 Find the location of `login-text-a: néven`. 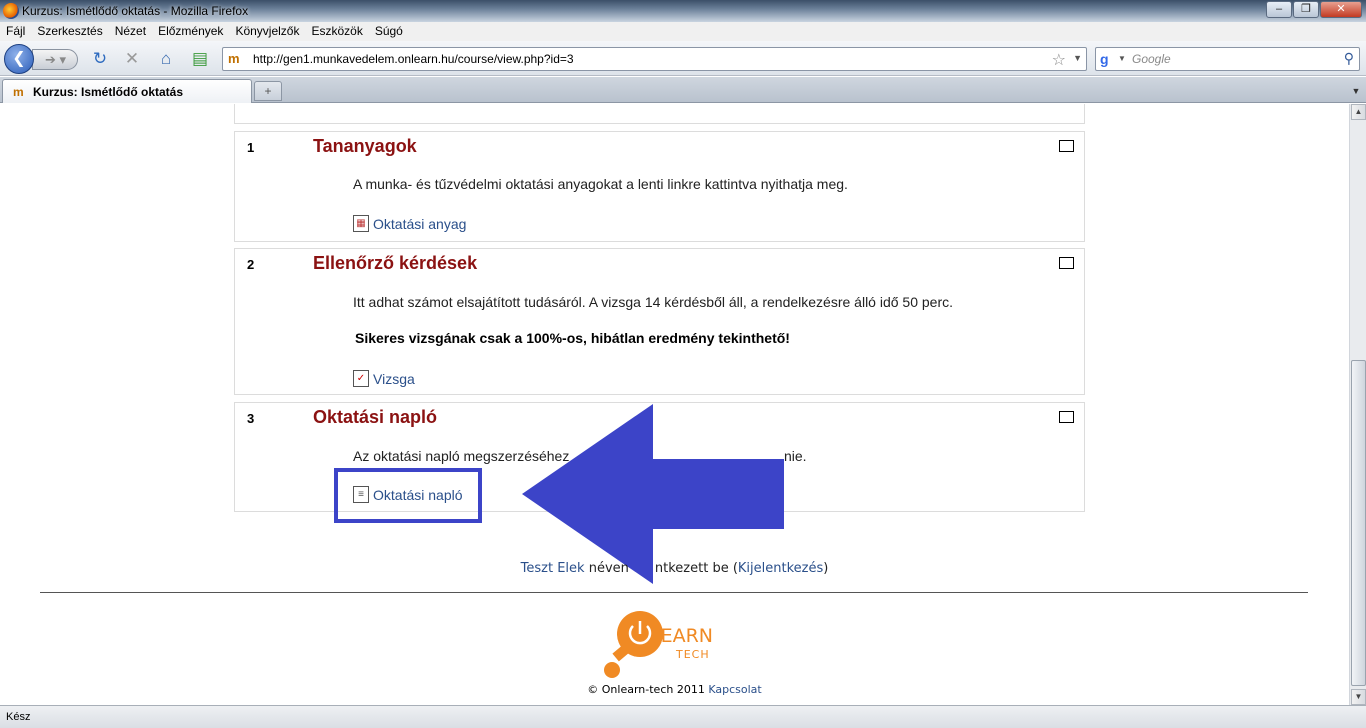

login-text-a: néven is located at coordinates (606, 568).